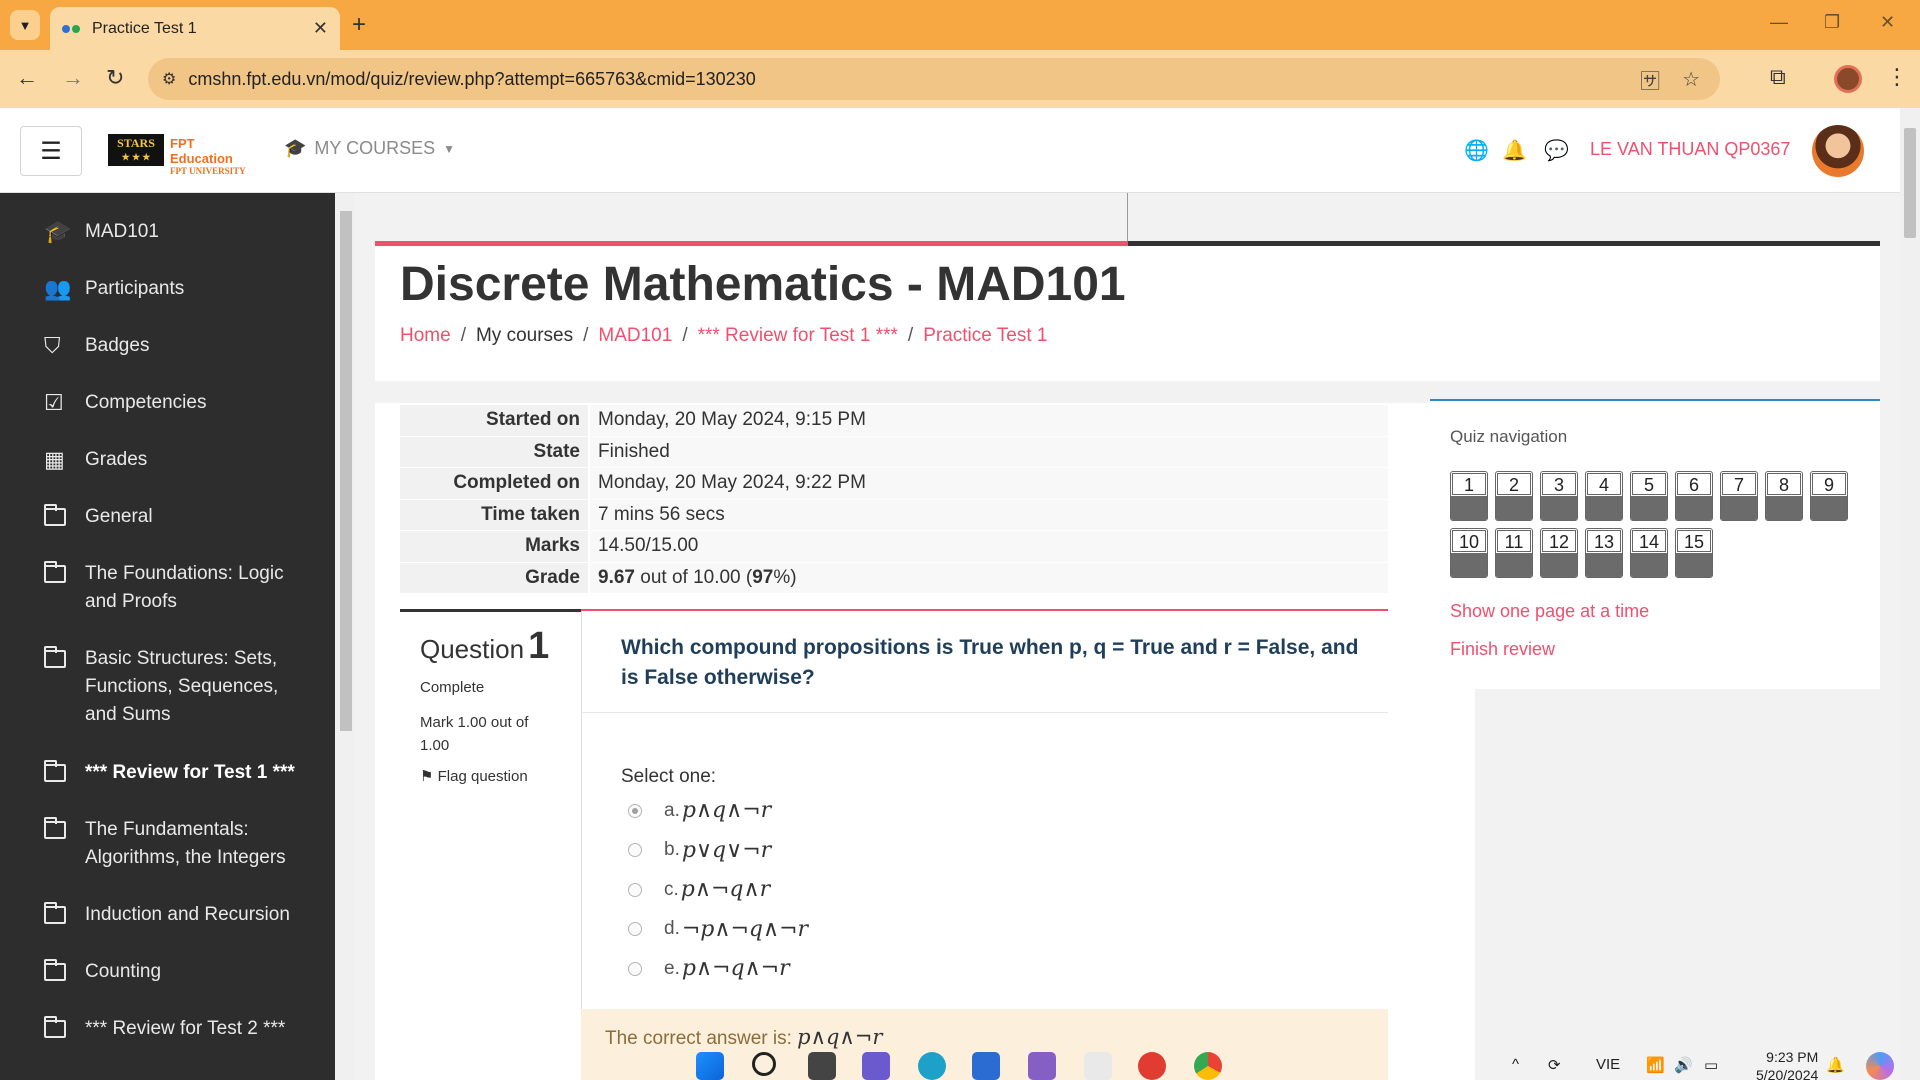  I want to click on answer-option: a. p∧q∧¬r, so click(718, 811).